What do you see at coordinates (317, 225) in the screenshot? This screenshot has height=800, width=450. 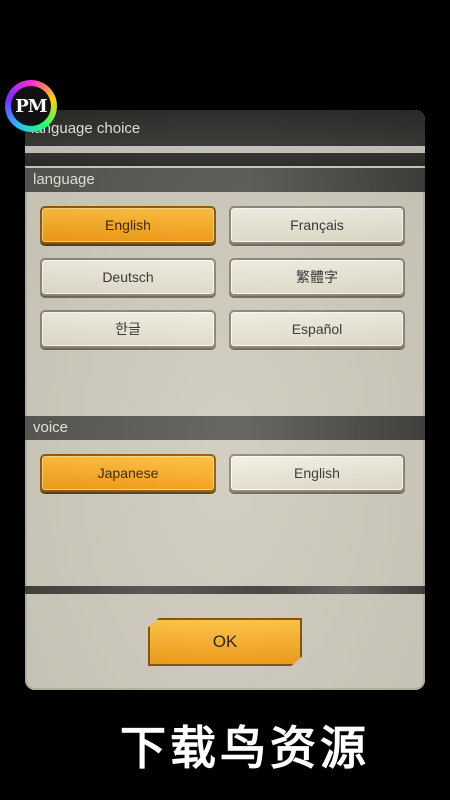 I see `language-option-francais: Français` at bounding box center [317, 225].